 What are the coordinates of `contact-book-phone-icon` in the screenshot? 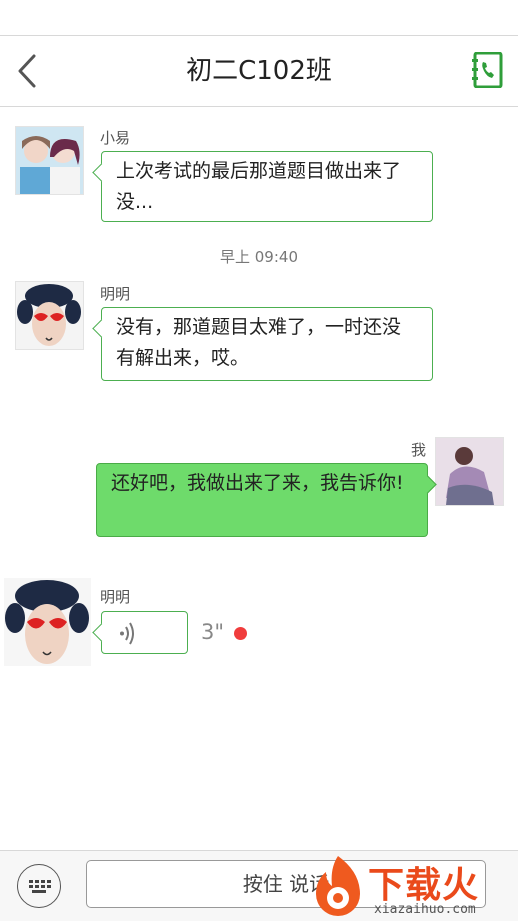 It's located at (487, 70).